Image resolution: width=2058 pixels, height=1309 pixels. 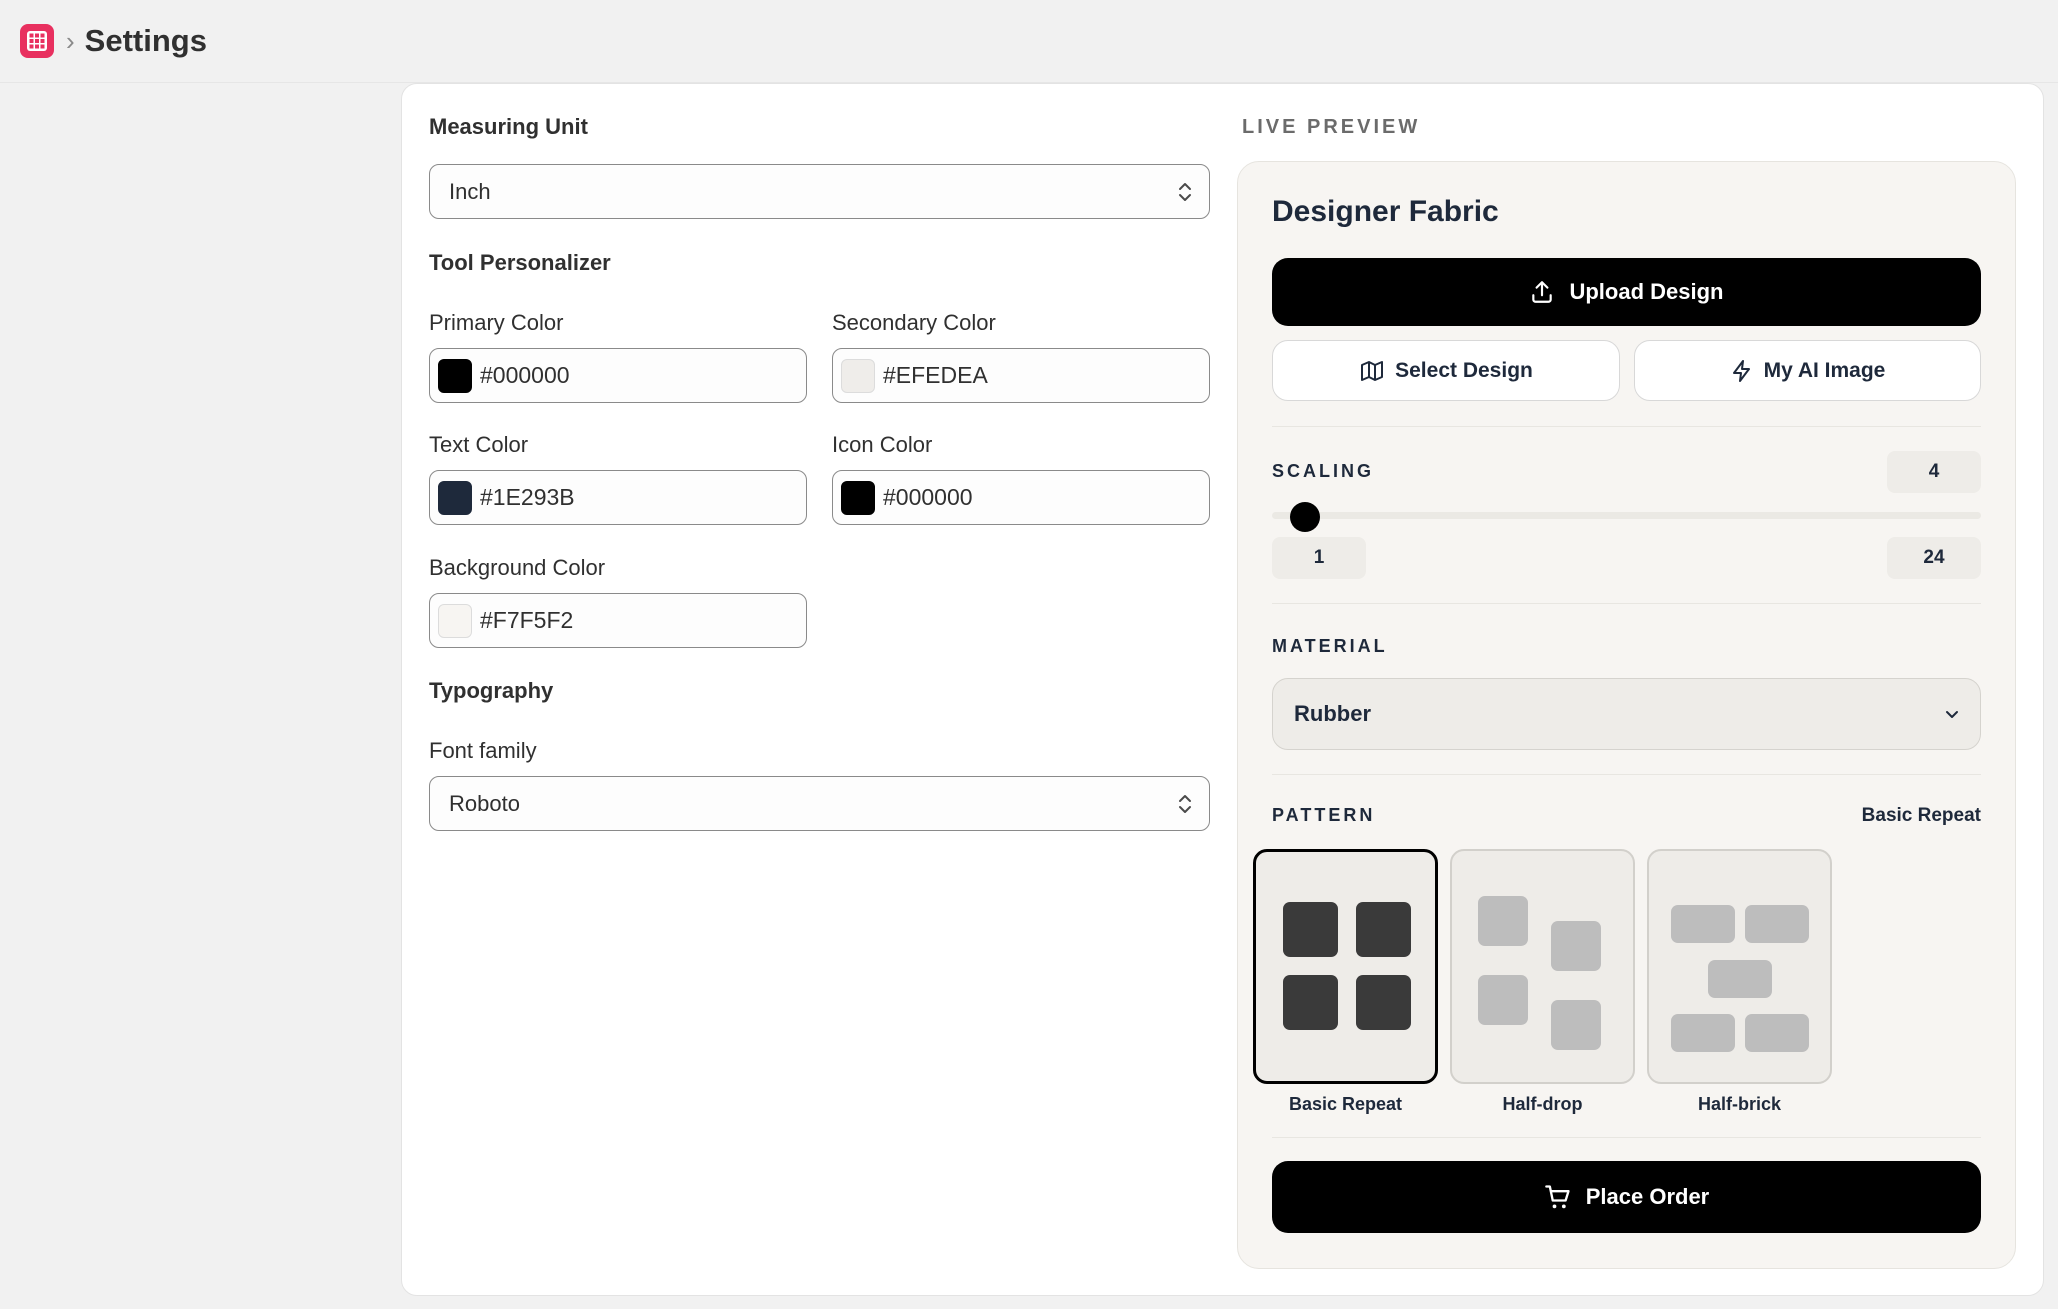 What do you see at coordinates (935, 375) in the screenshot?
I see `secondary-color-value: #EFEDEA` at bounding box center [935, 375].